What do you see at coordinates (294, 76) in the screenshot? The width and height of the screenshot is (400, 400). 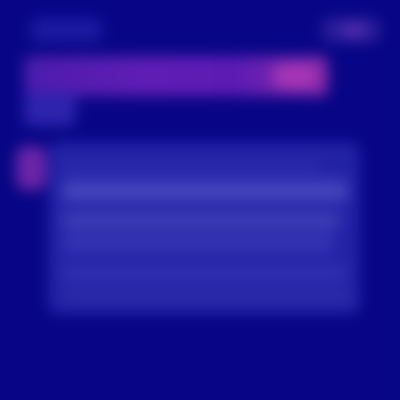 I see `banner-highlight` at bounding box center [294, 76].